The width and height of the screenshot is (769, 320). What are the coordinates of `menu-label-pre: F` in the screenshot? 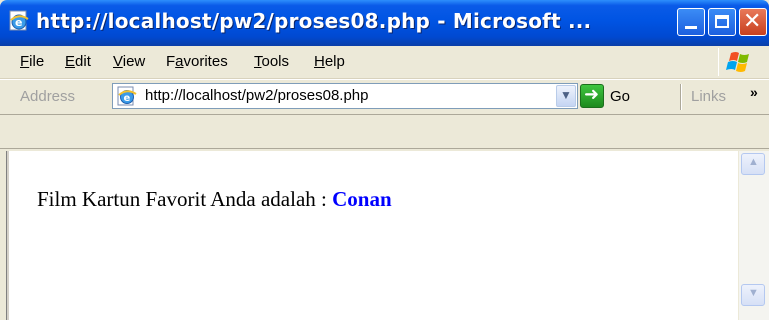 It's located at (171, 61).